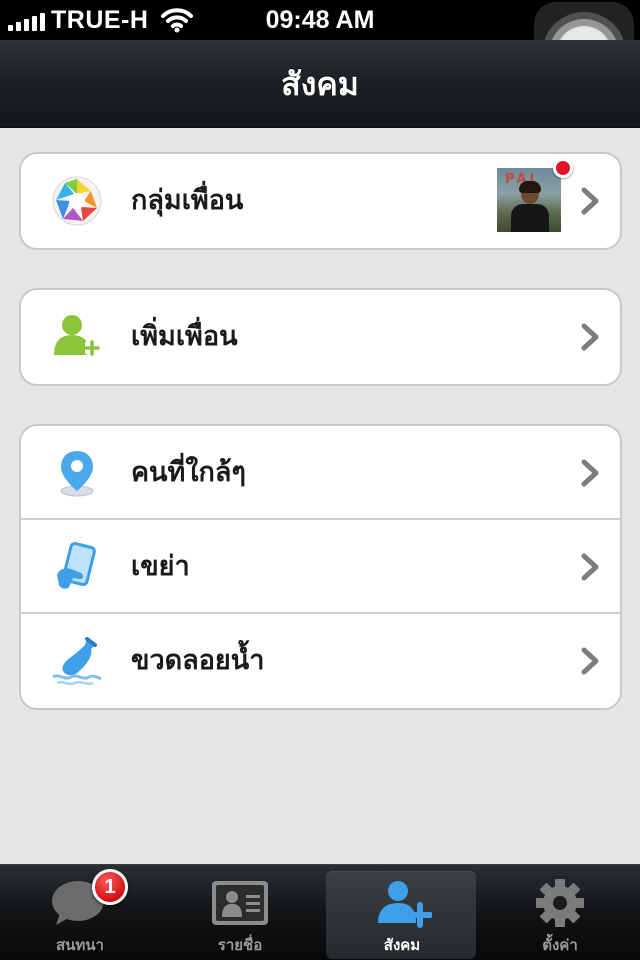 The width and height of the screenshot is (640, 960). Describe the element at coordinates (240, 903) in the screenshot. I see `contacts-card-icon` at that location.